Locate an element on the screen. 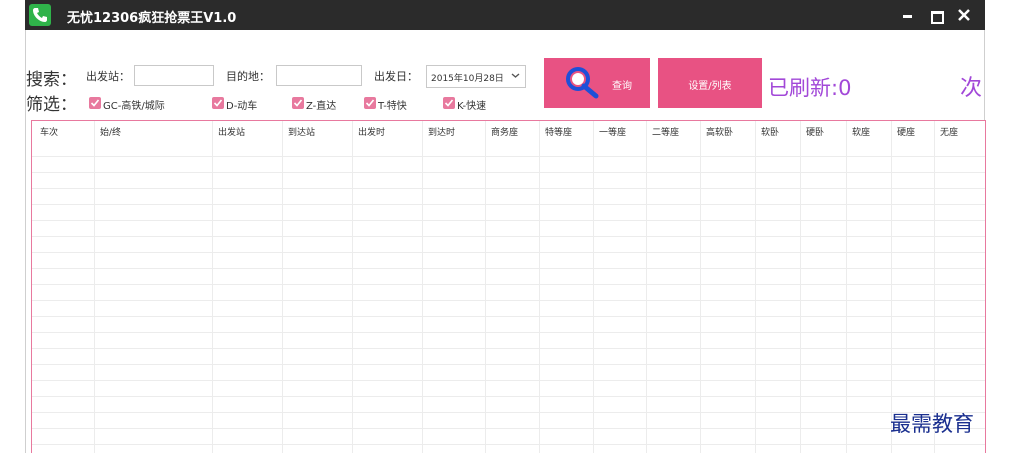 Image resolution: width=1014 pixels, height=453 pixels. phone-icon is located at coordinates (40, 15).